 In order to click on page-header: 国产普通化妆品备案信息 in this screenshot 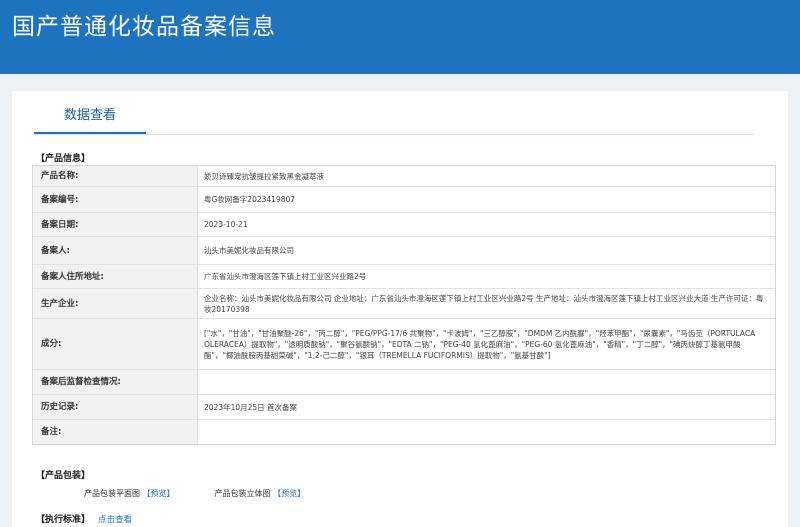, I will do `click(400, 37)`.